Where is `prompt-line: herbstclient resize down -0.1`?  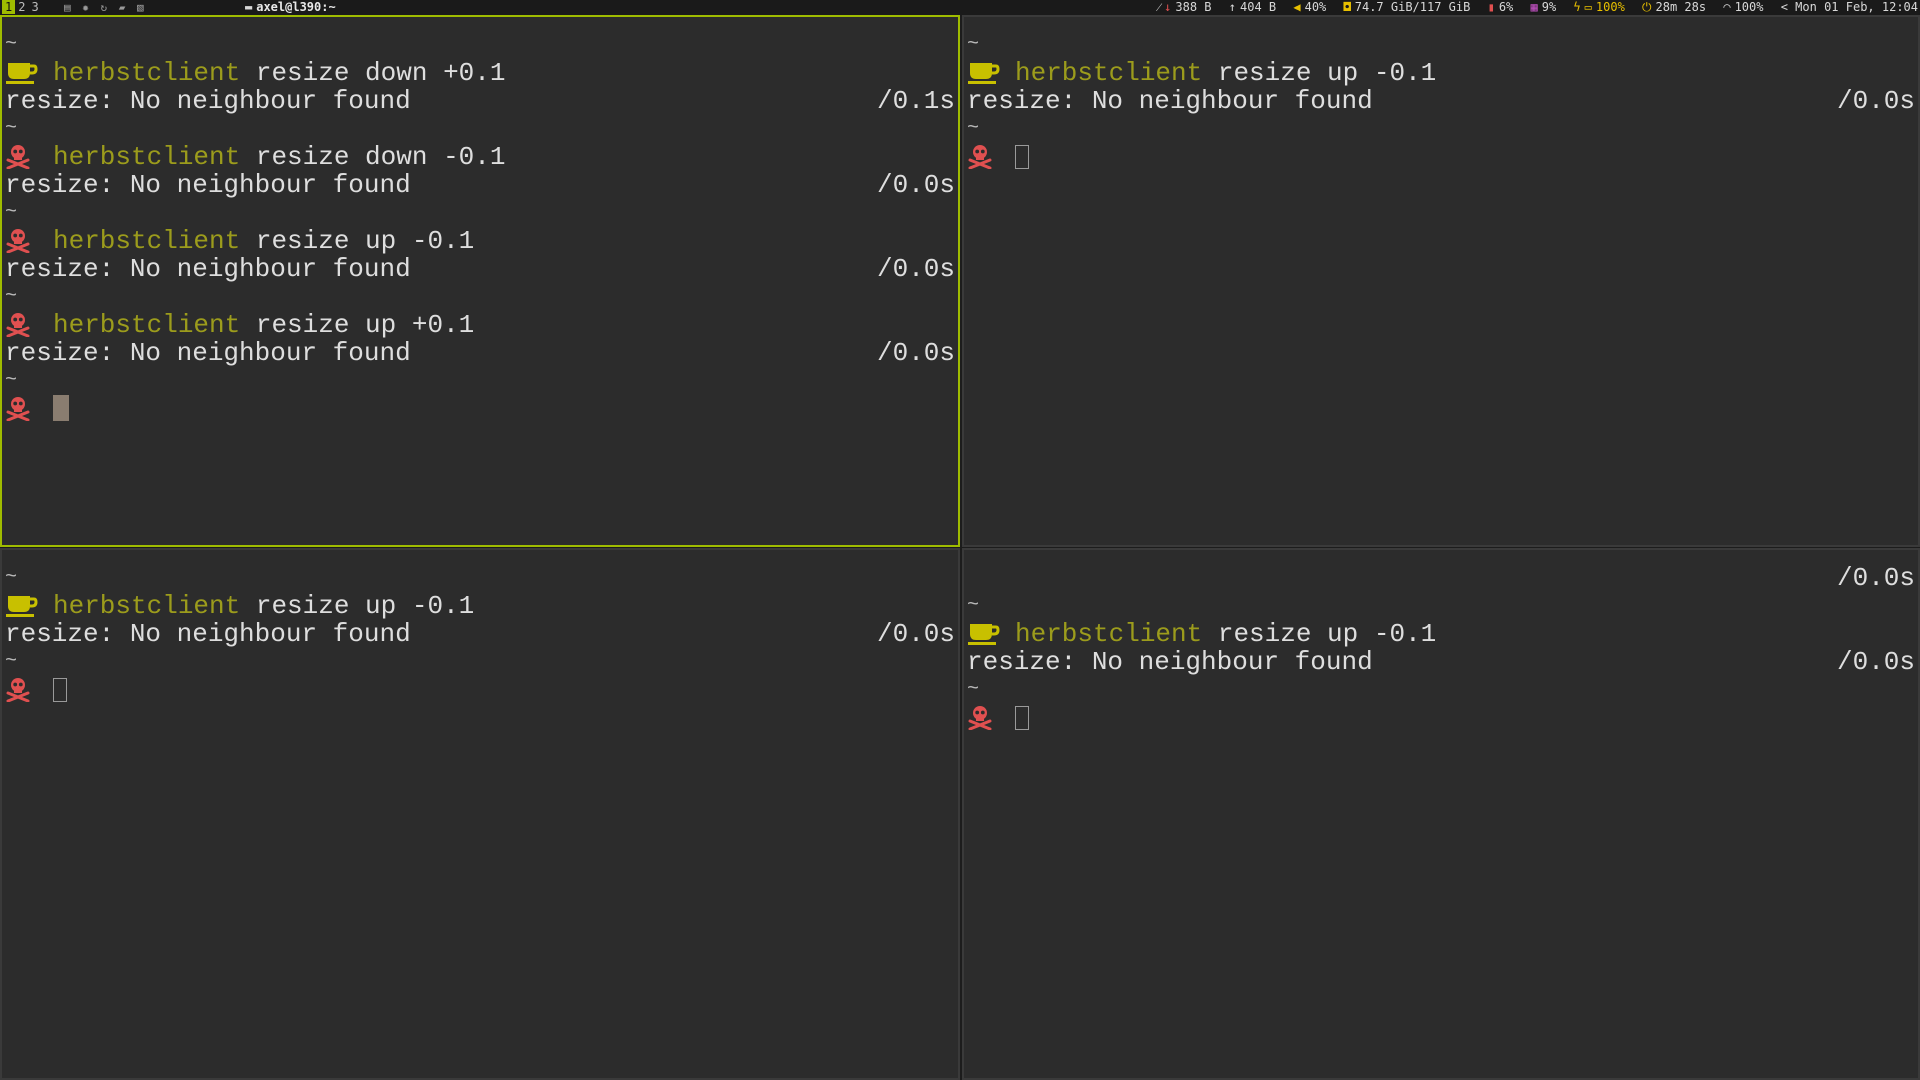 prompt-line: herbstclient resize down -0.1 is located at coordinates (480, 157).